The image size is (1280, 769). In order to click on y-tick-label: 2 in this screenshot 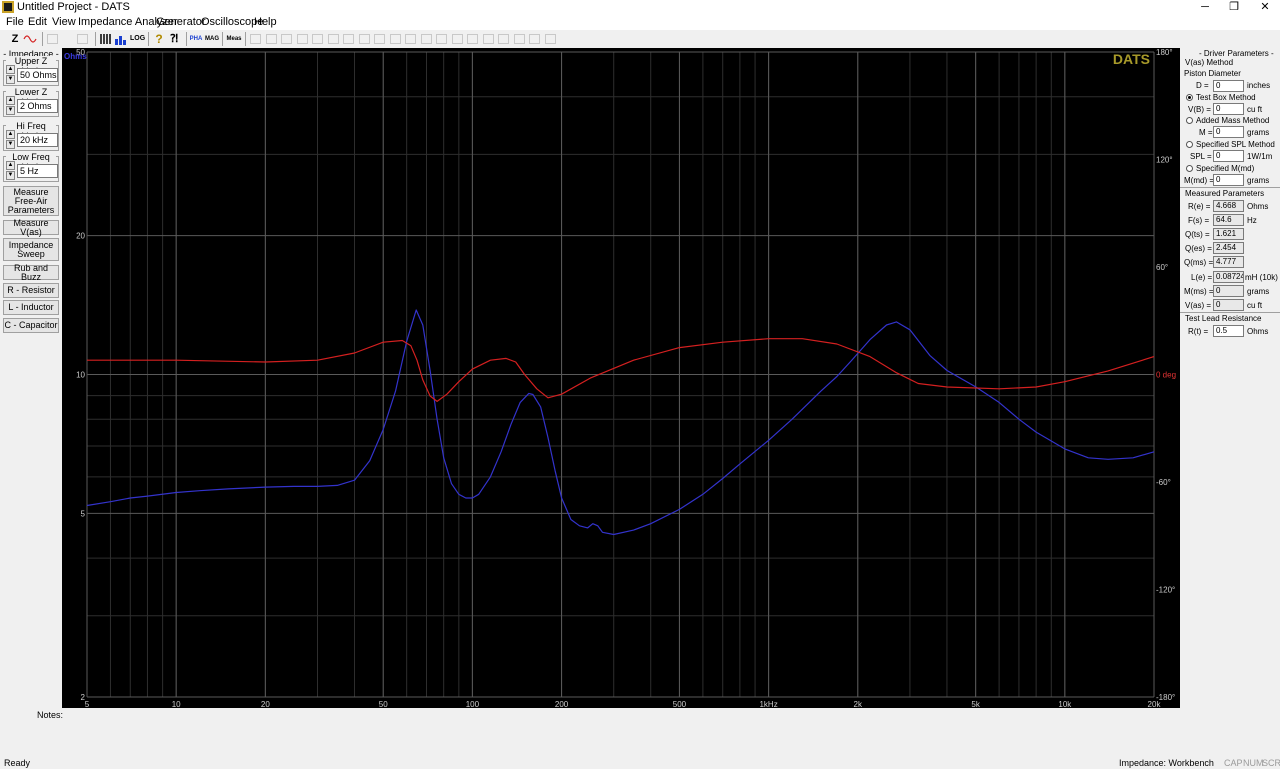, I will do `click(83, 697)`.